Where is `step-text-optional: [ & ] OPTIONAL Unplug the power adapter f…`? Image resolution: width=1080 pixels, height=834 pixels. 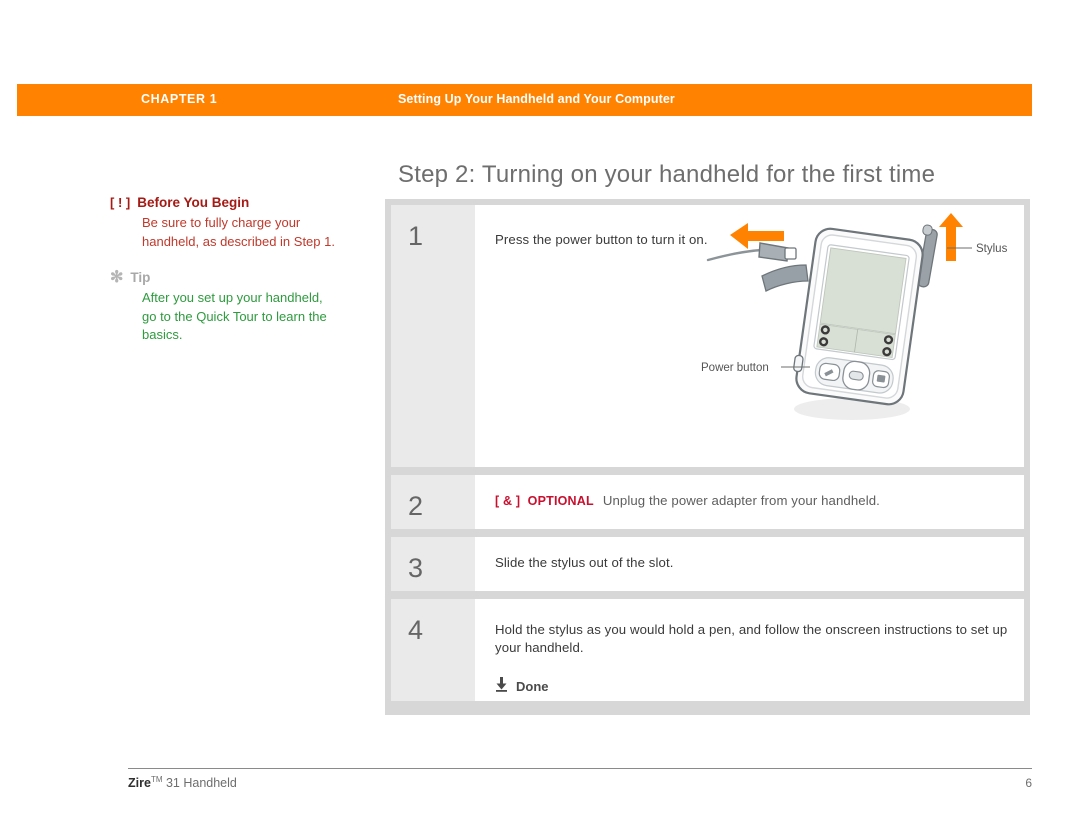
step-text-optional: [ & ] OPTIONAL Unplug the power adapter f… is located at coordinates (751, 501).